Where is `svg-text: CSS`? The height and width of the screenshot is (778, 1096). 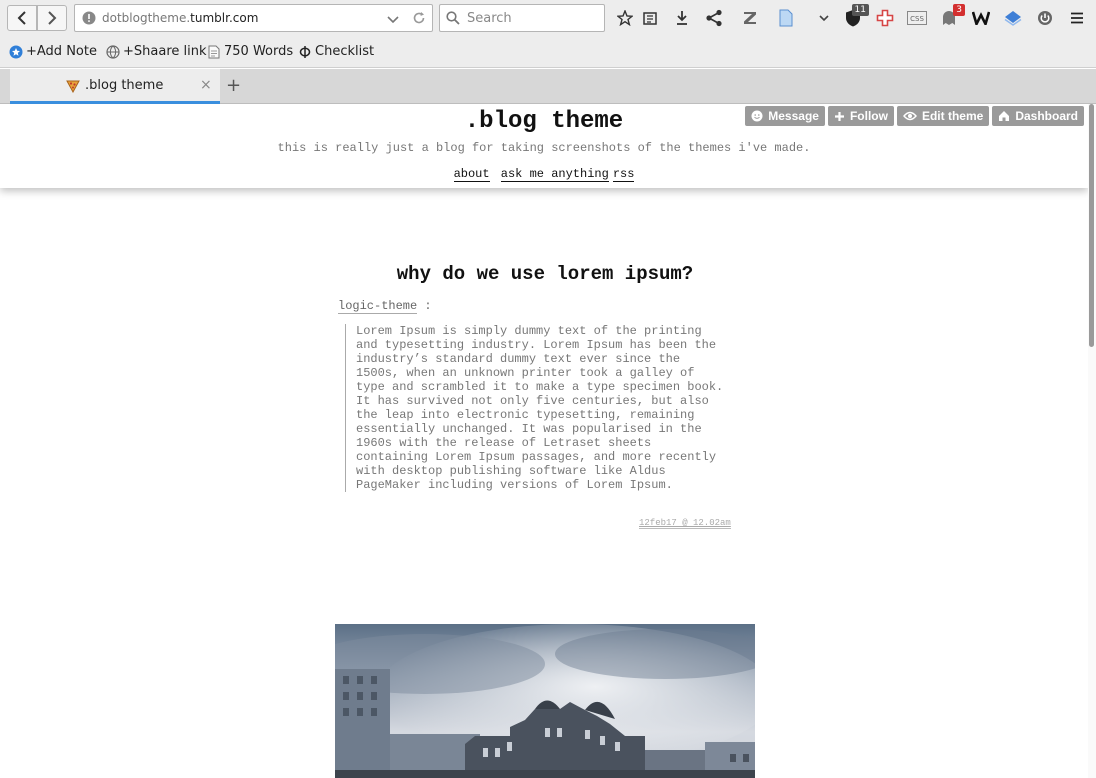 svg-text: CSS is located at coordinates (917, 19).